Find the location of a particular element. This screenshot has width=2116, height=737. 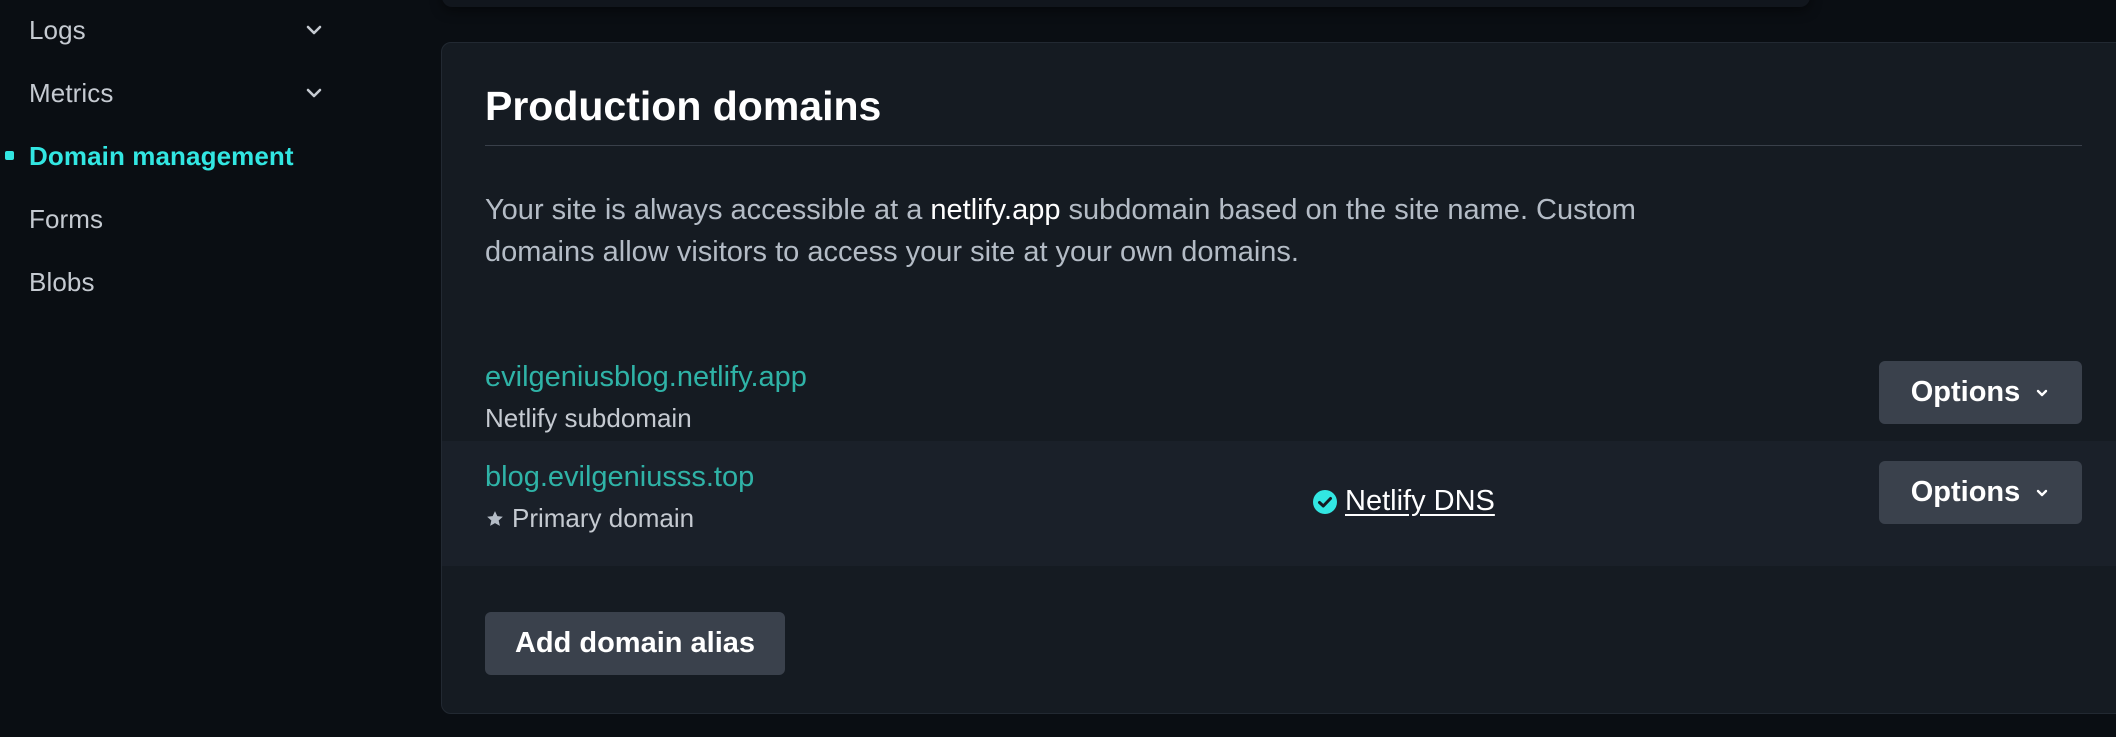

sidebar-item-logs: Logs is located at coordinates (170, 30).